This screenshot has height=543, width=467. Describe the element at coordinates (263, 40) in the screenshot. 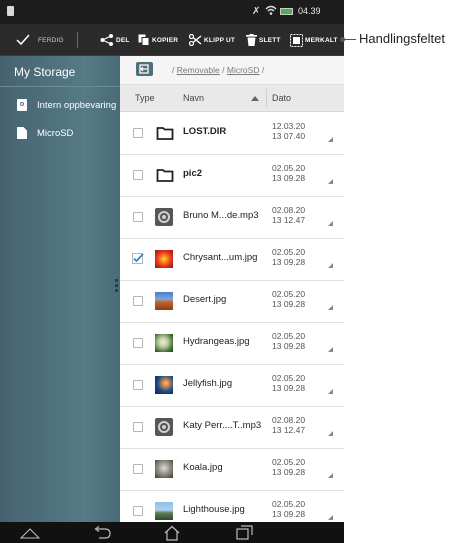

I see `delete-button: SLETT` at that location.